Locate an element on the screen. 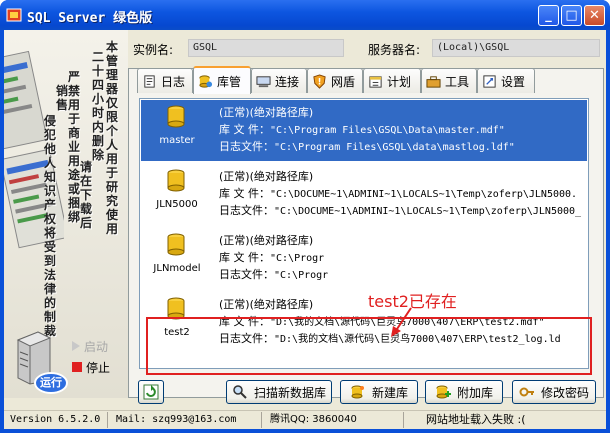  start-button: 启动 is located at coordinates (94, 346).